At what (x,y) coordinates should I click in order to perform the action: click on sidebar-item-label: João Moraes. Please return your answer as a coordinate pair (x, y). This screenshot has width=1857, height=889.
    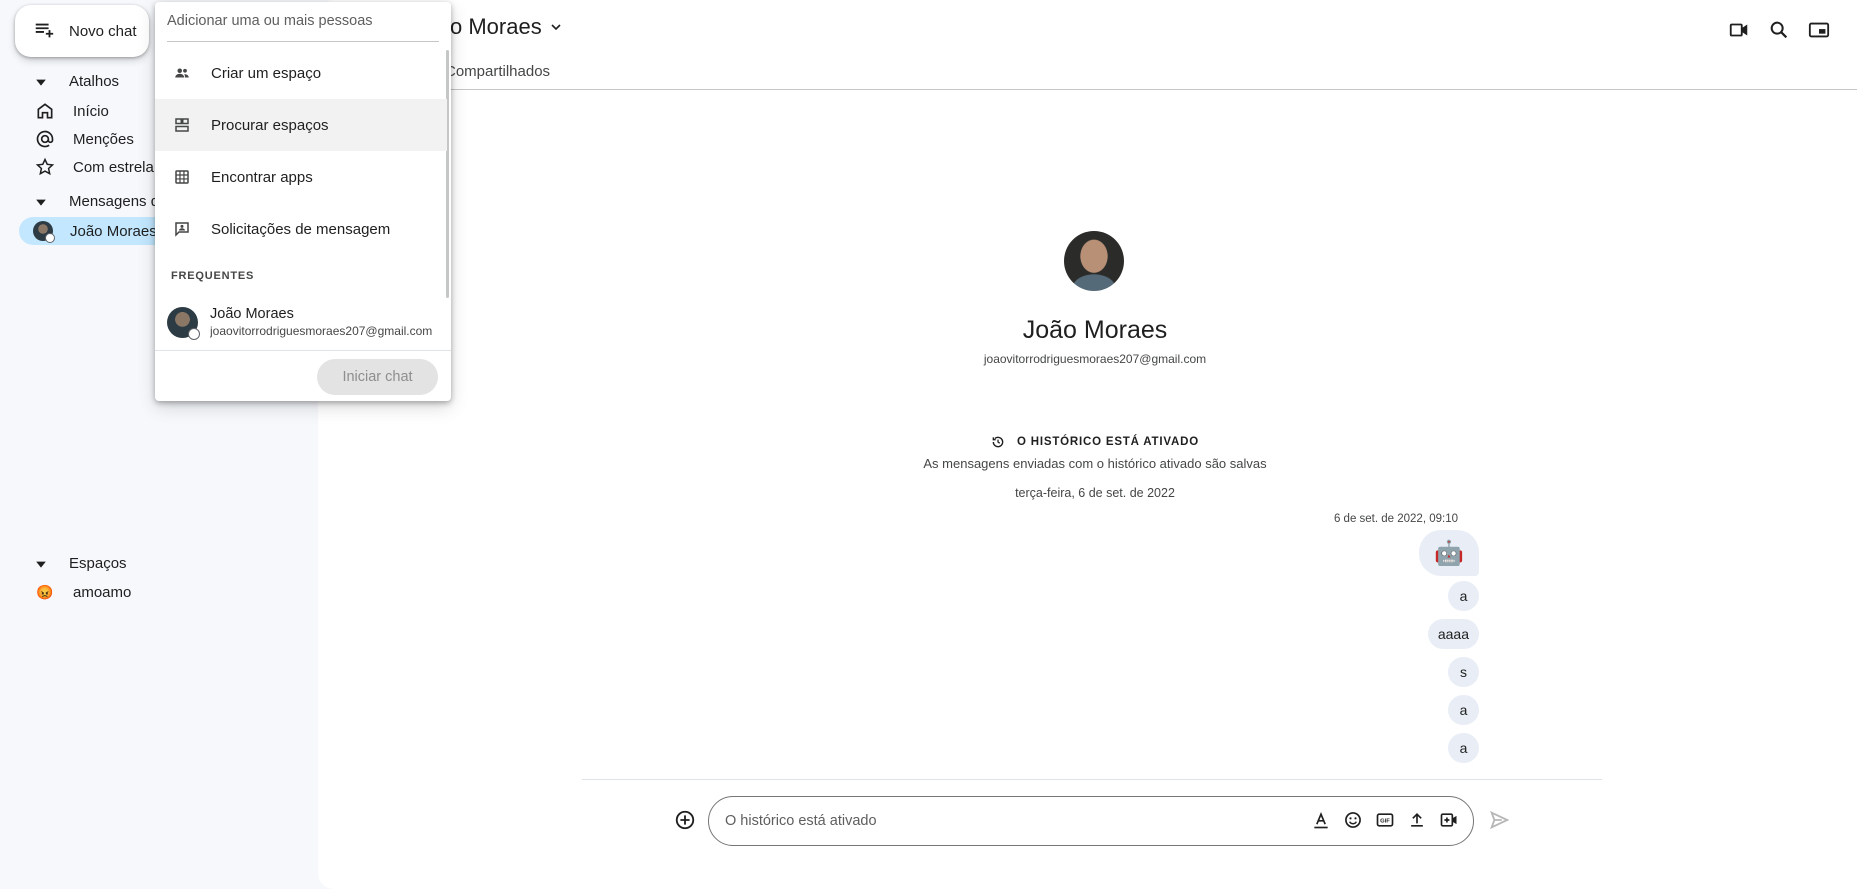
    Looking at the image, I should click on (113, 231).